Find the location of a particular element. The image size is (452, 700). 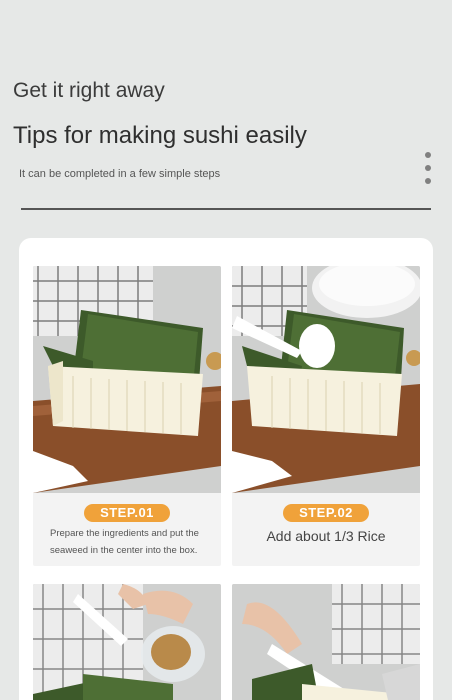

shaping-illustration is located at coordinates (326, 642).